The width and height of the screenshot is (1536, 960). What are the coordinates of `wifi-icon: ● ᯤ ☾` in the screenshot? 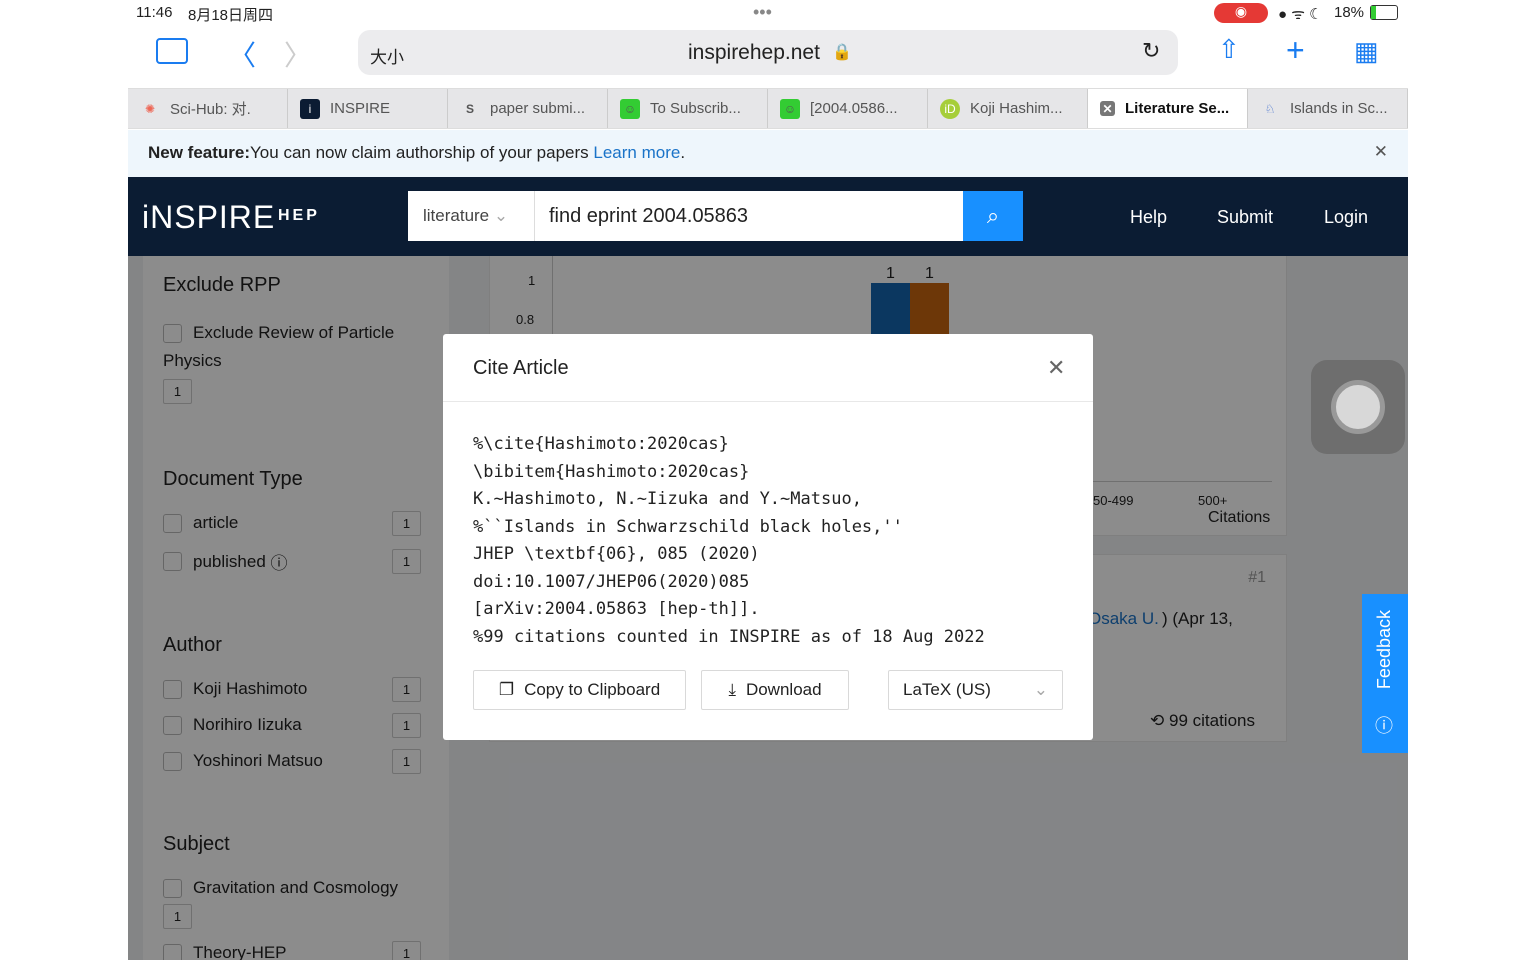 It's located at (1300, 14).